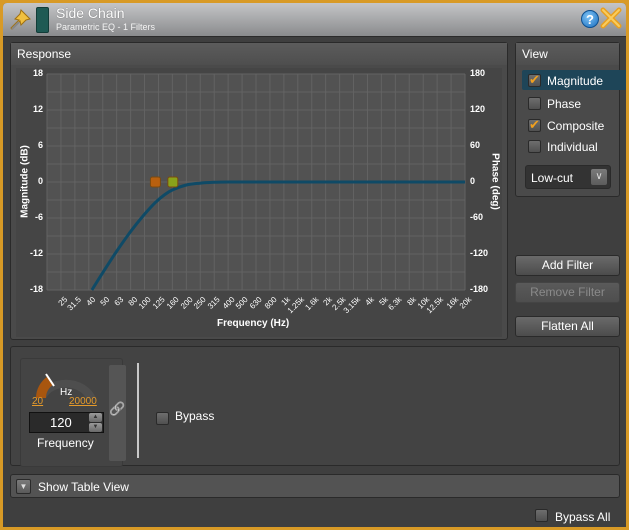  I want to click on magnitude-label: Magnitude, so click(575, 80).